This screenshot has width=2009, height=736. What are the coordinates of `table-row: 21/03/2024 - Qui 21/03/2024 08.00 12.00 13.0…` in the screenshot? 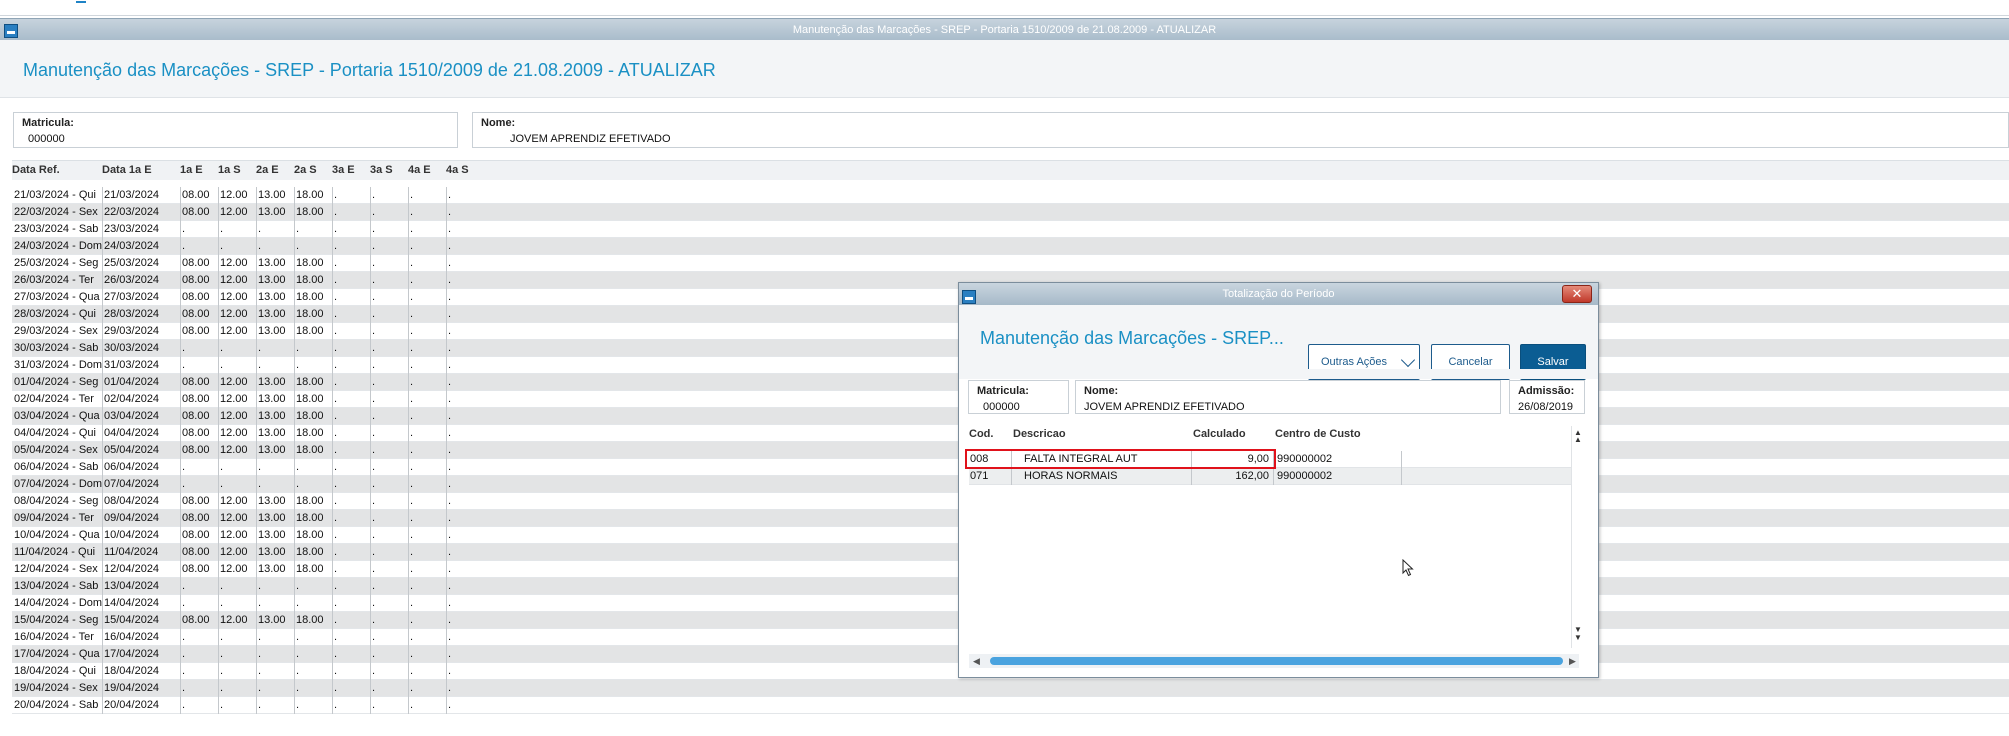 It's located at (1010, 195).